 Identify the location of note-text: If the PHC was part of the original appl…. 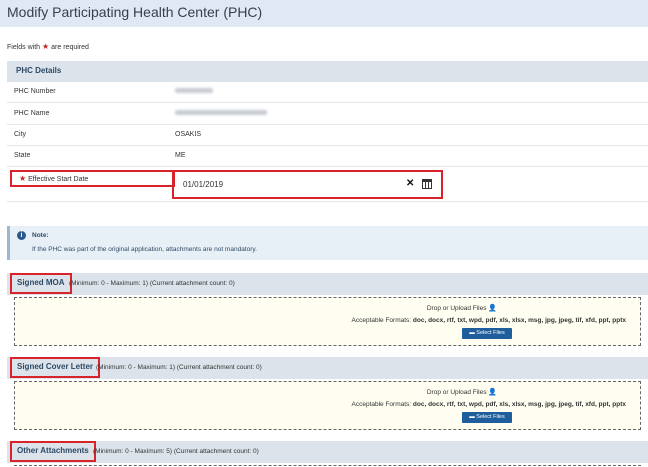
(144, 249).